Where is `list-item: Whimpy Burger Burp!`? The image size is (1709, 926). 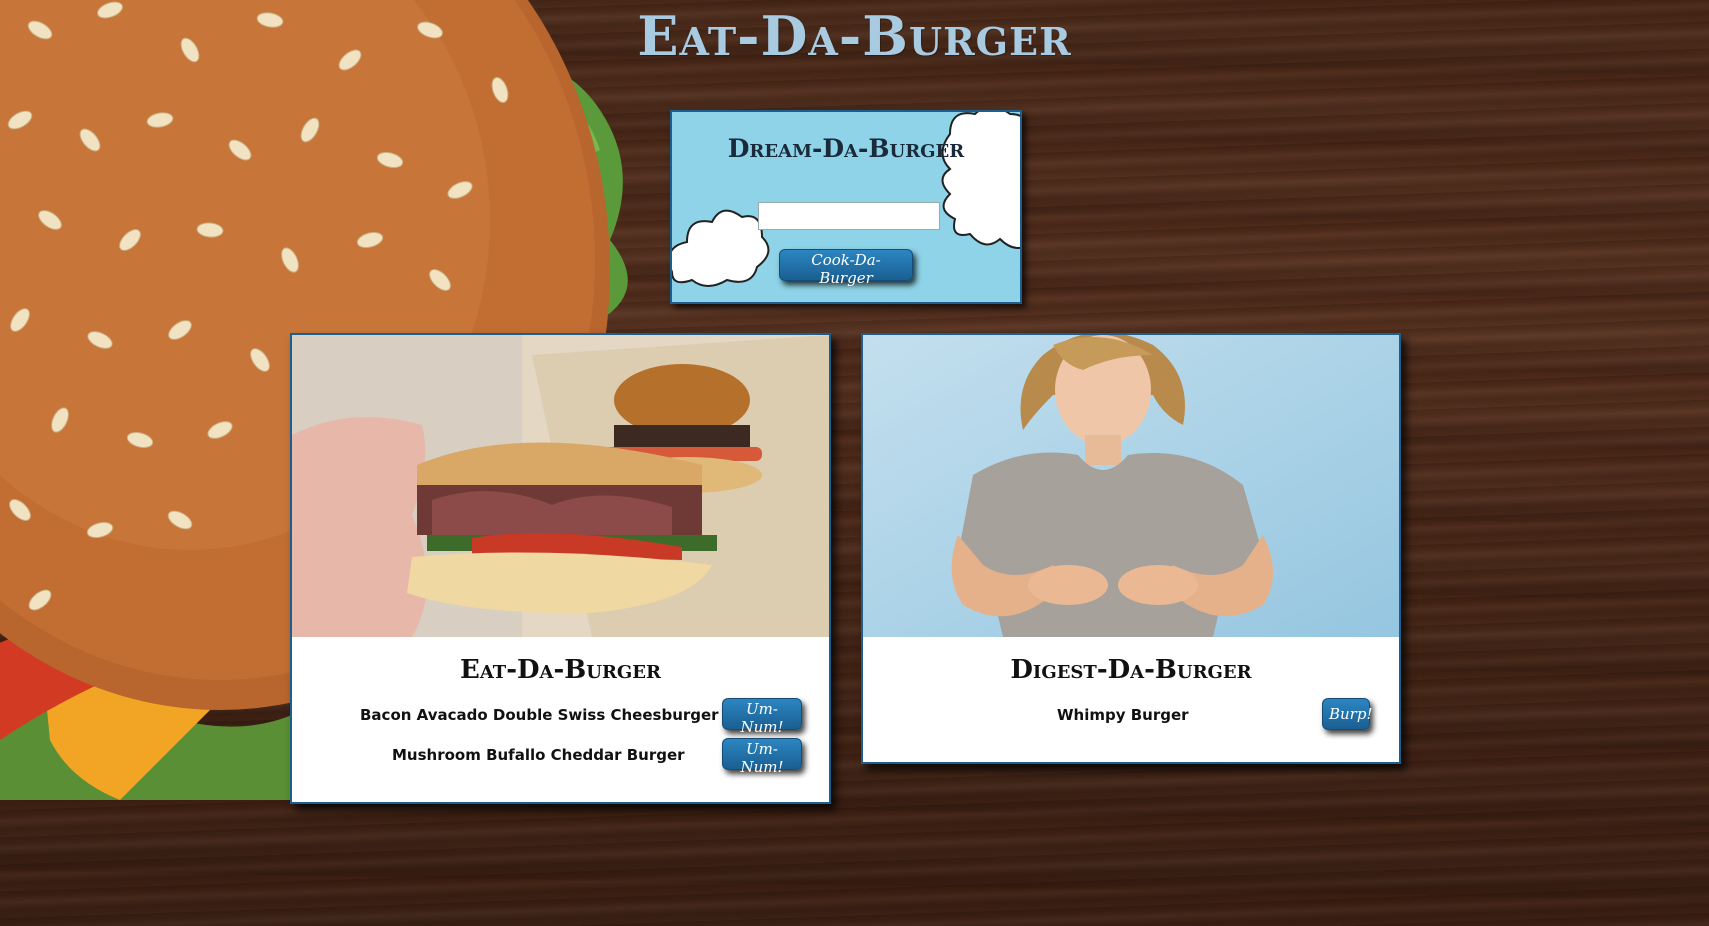
list-item: Whimpy Burger Burp! is located at coordinates (1131, 716).